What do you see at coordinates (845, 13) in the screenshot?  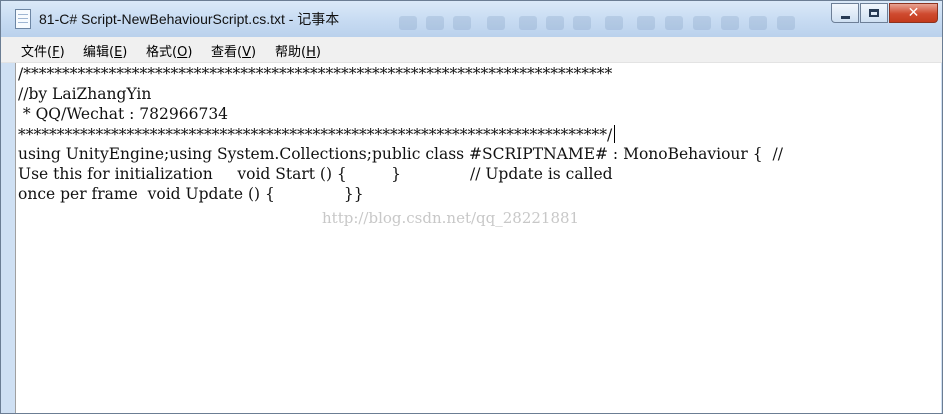 I see `minimize-button` at bounding box center [845, 13].